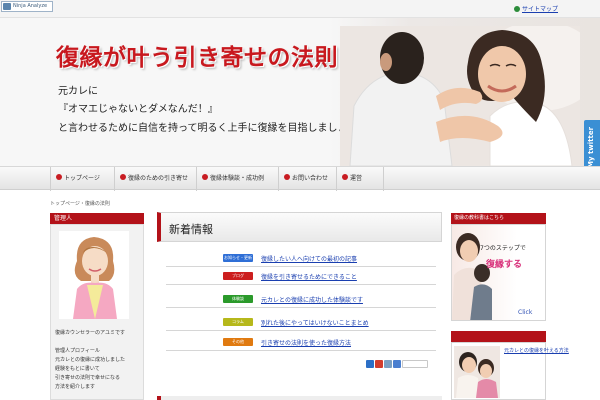  Describe the element at coordinates (315, 322) in the screenshot. I see `news-link: 別れた後にやってはいけないことまとめ` at that location.